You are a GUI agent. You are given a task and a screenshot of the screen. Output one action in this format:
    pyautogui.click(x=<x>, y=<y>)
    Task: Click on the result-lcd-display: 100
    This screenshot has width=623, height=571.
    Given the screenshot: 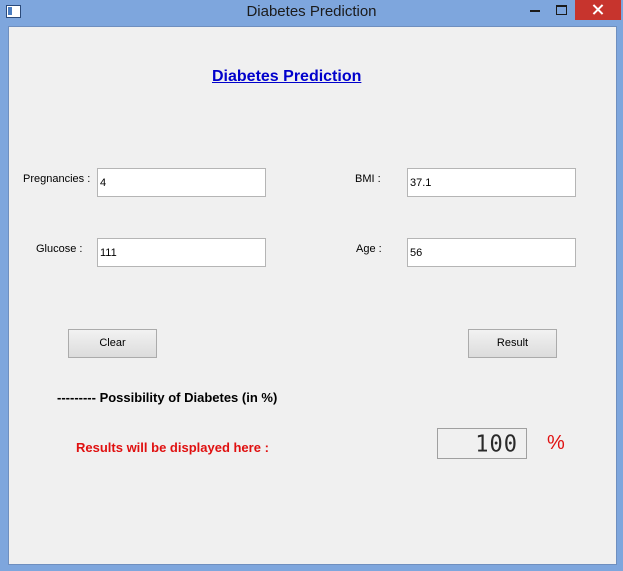 What is the action you would take?
    pyautogui.click(x=482, y=443)
    